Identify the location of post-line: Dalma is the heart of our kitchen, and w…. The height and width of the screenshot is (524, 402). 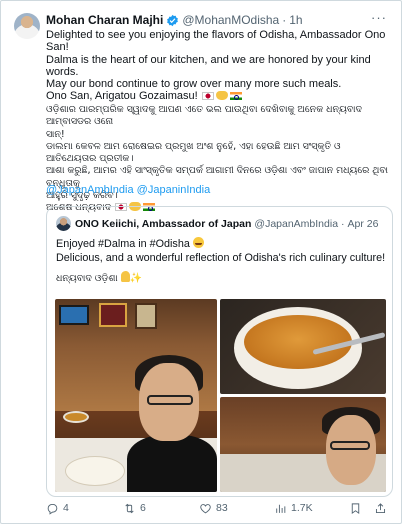
(208, 65).